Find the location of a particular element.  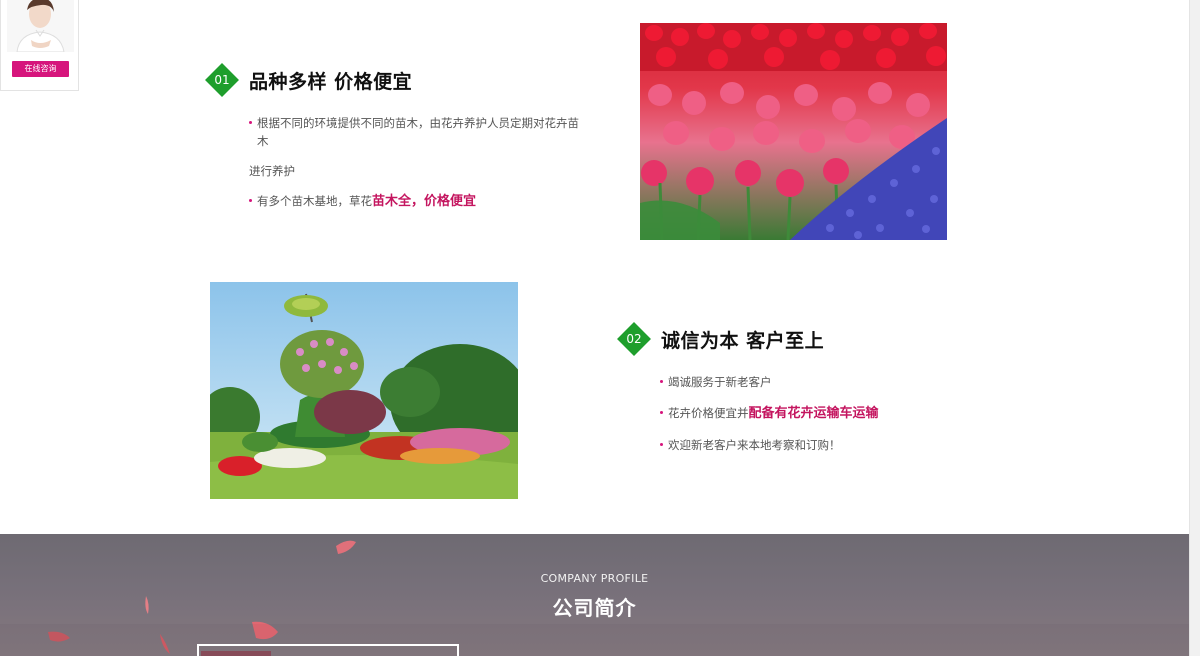

feature-2-bullet-3: 欢迎新老客户来本地考察和订购！ is located at coordinates (810, 445).